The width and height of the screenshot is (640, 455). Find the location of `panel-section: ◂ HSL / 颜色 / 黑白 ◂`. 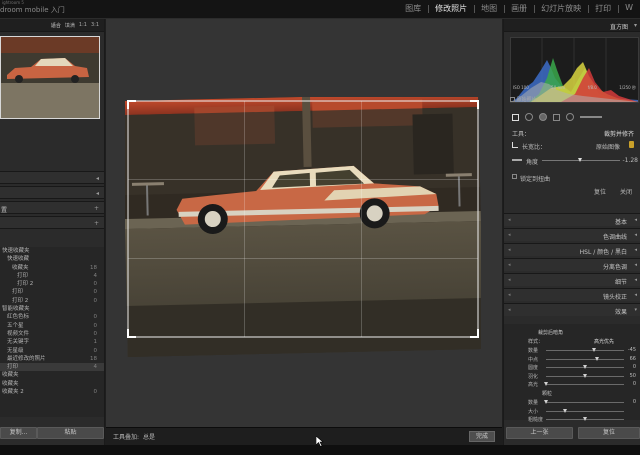

panel-section: ◂ HSL / 颜色 / 黑白 ◂ is located at coordinates (572, 249).